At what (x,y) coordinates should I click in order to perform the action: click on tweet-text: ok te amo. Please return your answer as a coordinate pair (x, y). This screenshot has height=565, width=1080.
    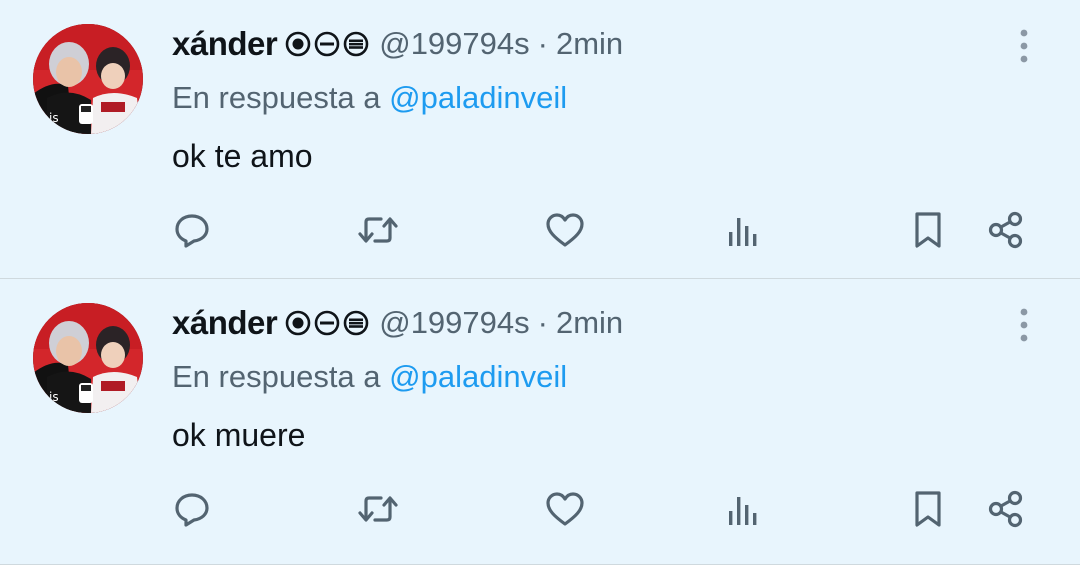
    Looking at the image, I should click on (242, 156).